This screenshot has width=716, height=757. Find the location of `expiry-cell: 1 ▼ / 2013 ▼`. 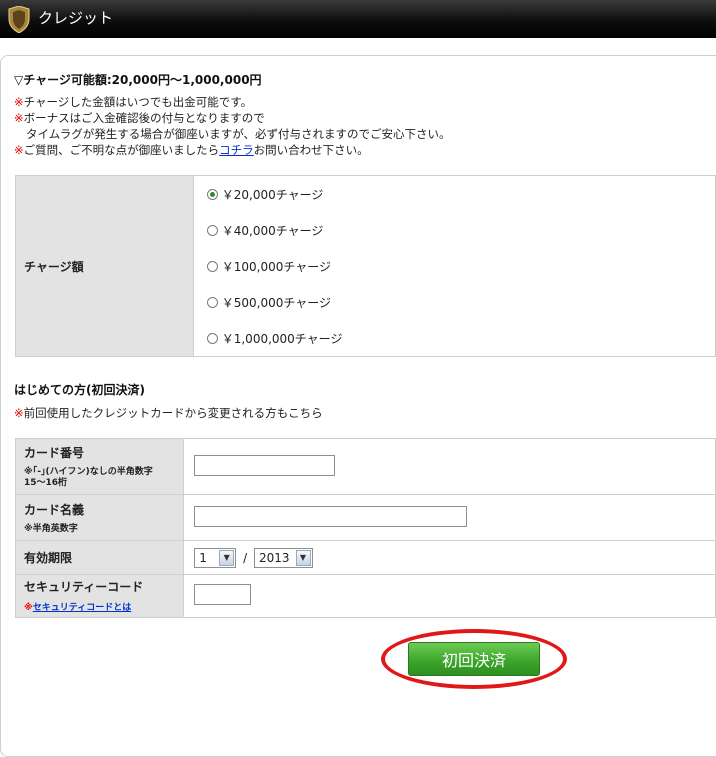

expiry-cell: 1 ▼ / 2013 ▼ is located at coordinates (449, 557).